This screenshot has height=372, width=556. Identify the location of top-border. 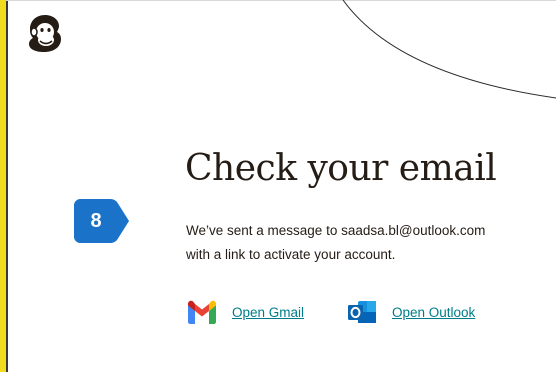
(281, 0).